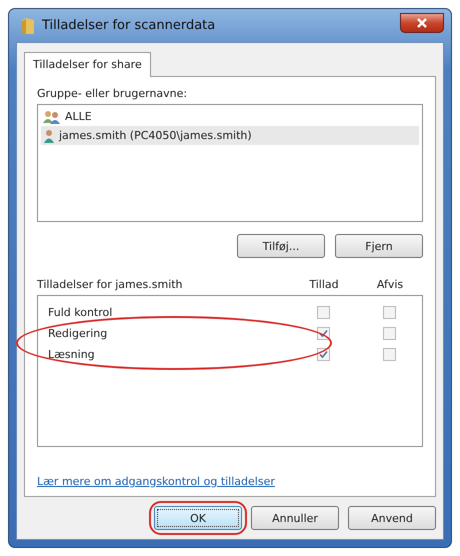  What do you see at coordinates (28, 26) in the screenshot?
I see `folder-icon` at bounding box center [28, 26].